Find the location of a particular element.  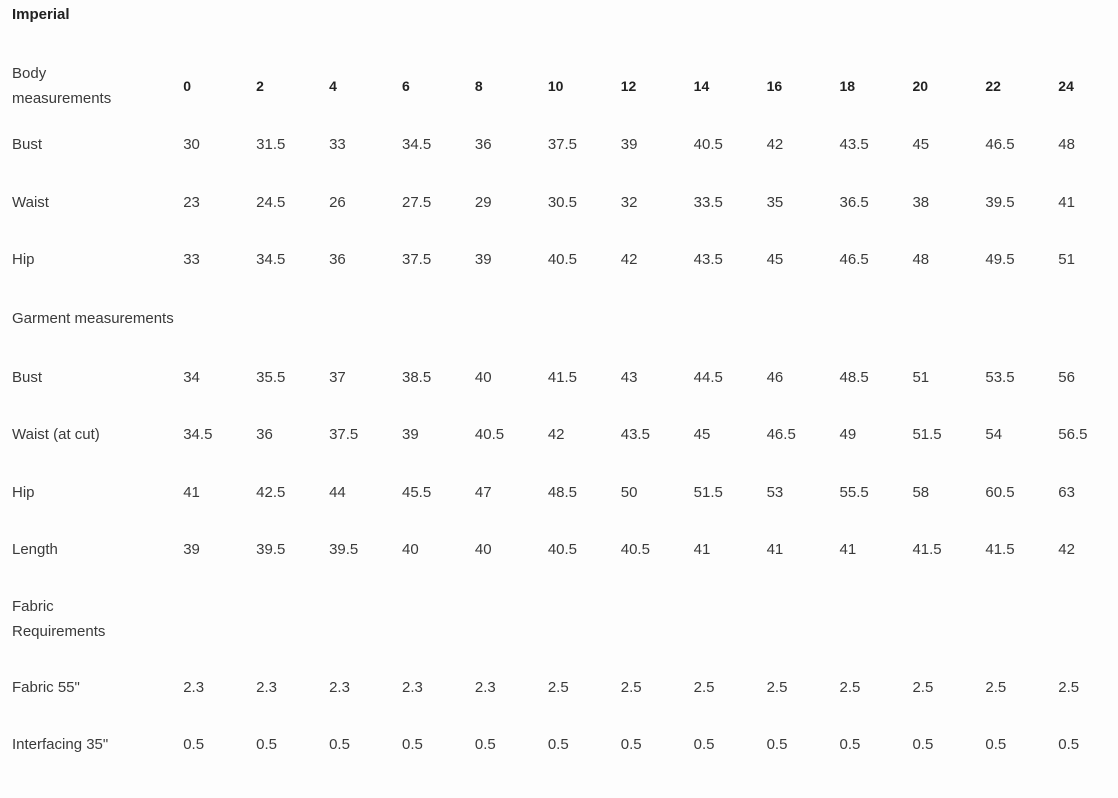

table-cell: 60.5 is located at coordinates (1000, 492).